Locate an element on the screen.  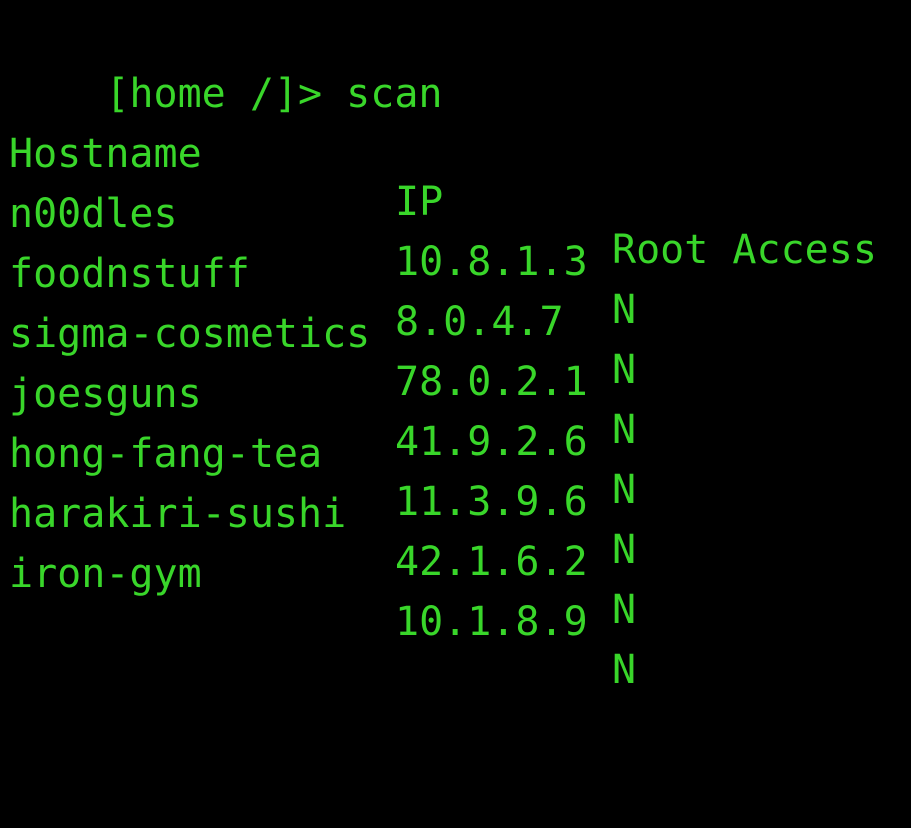
row-ip: 10.1.8.9 is located at coordinates (491, 622).